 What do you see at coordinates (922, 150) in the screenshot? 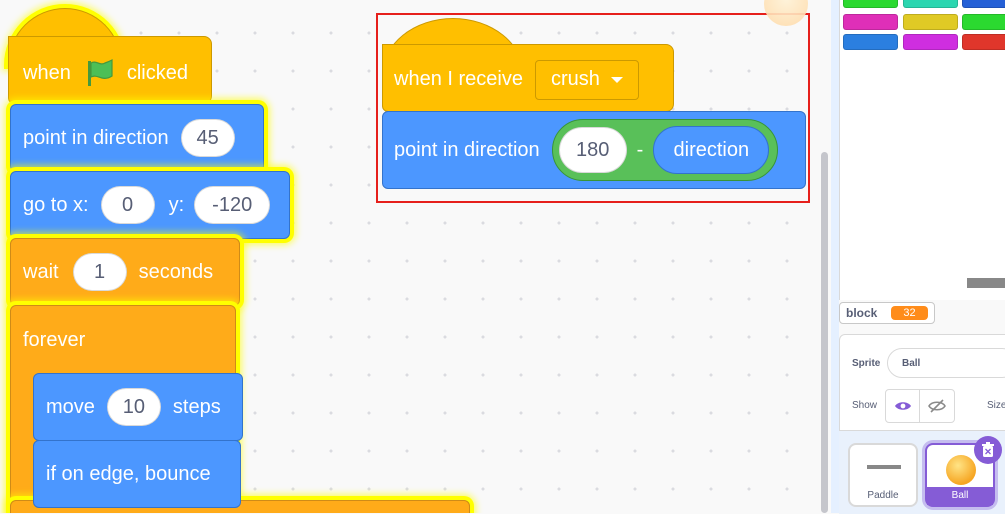
I see `stage` at bounding box center [922, 150].